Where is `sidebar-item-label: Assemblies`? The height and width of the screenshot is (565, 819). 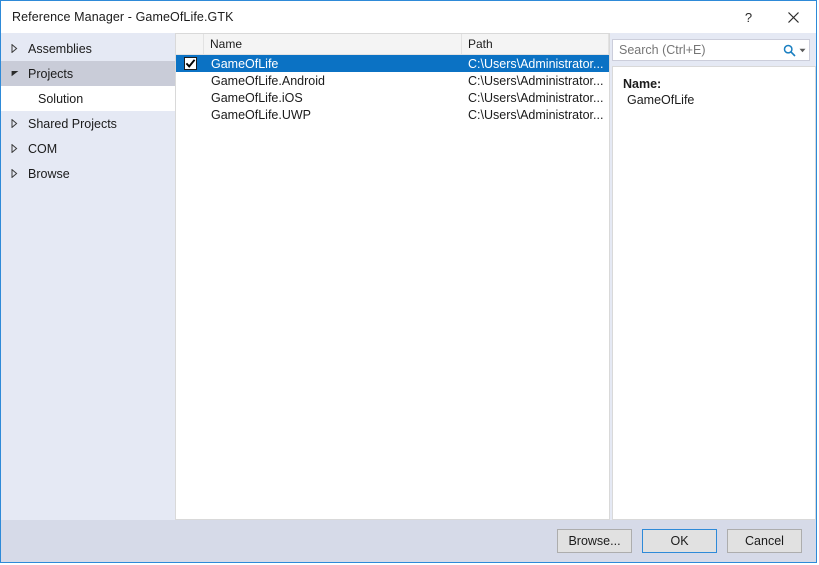 sidebar-item-label: Assemblies is located at coordinates (60, 48).